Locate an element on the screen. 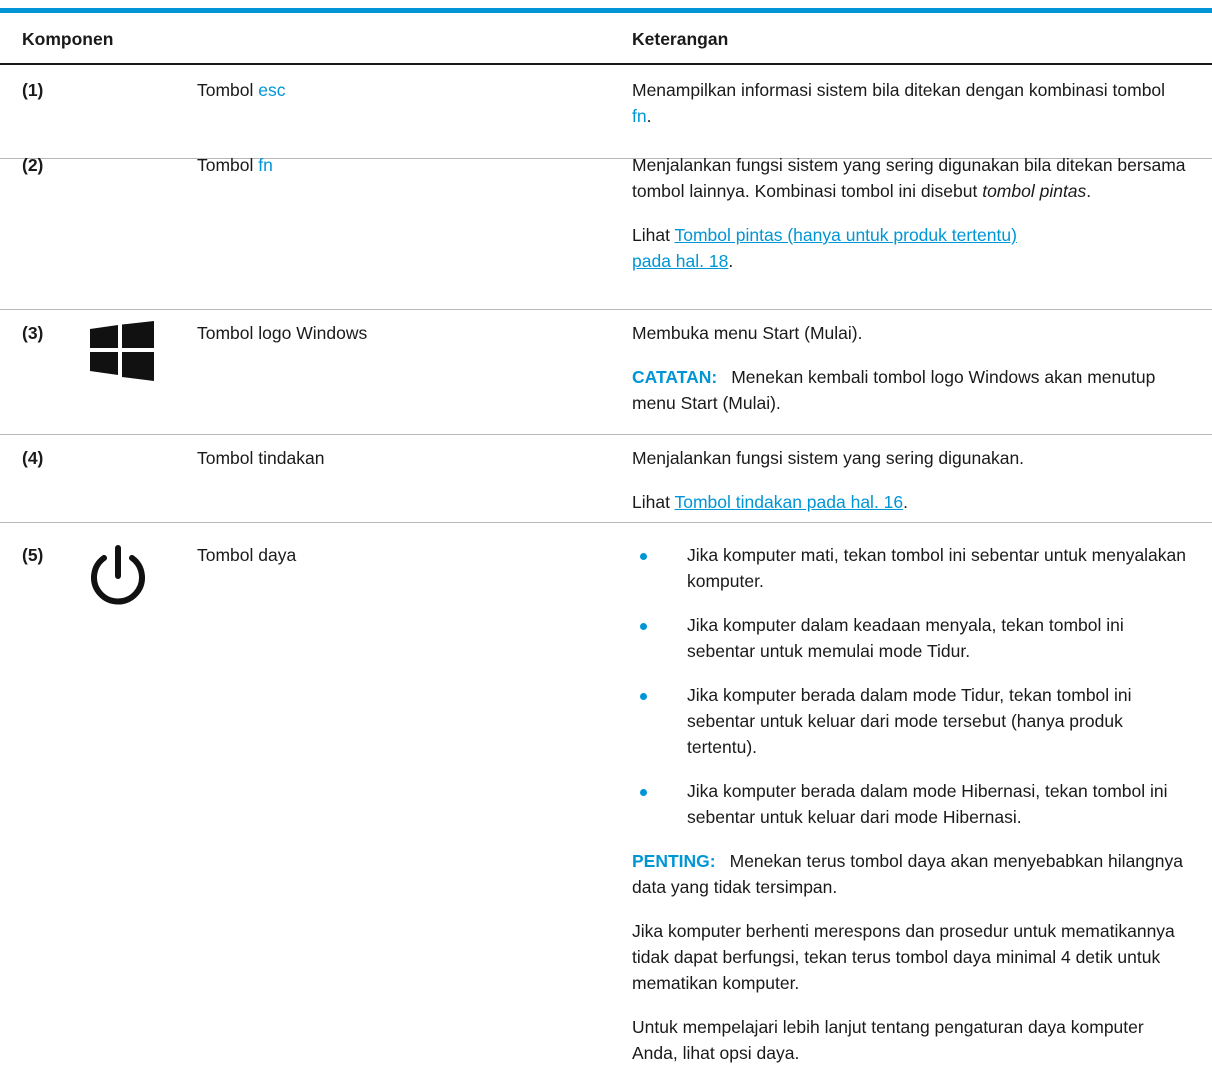  row-number: (4) is located at coordinates (33, 458).